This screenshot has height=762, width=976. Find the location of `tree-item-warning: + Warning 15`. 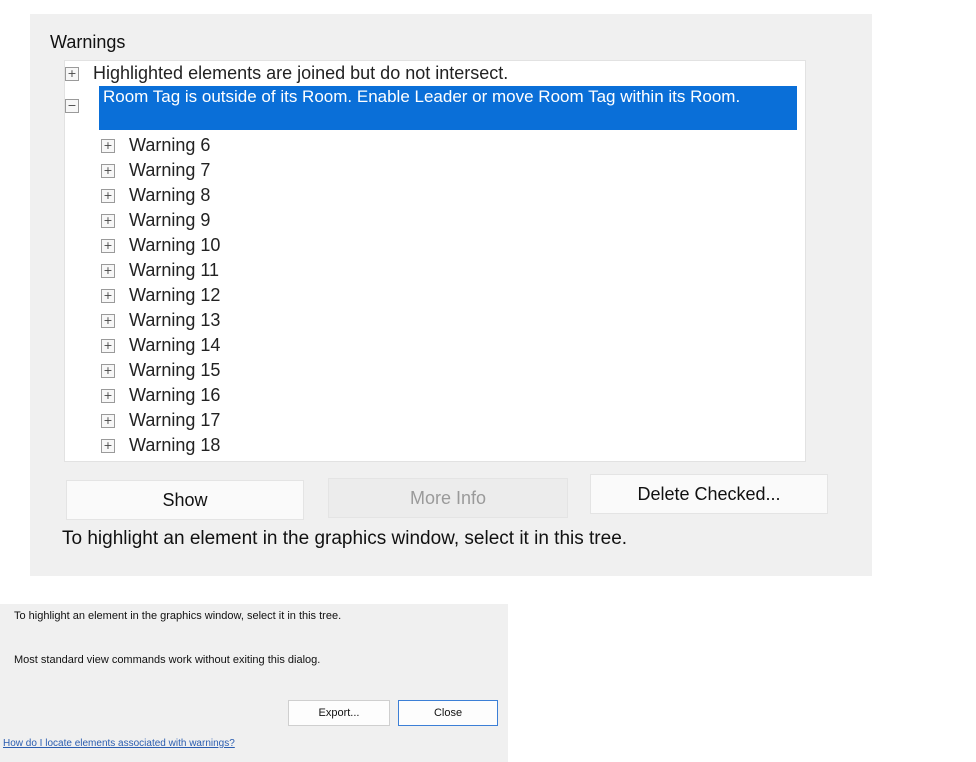

tree-item-warning: + Warning 15 is located at coordinates (160, 370).